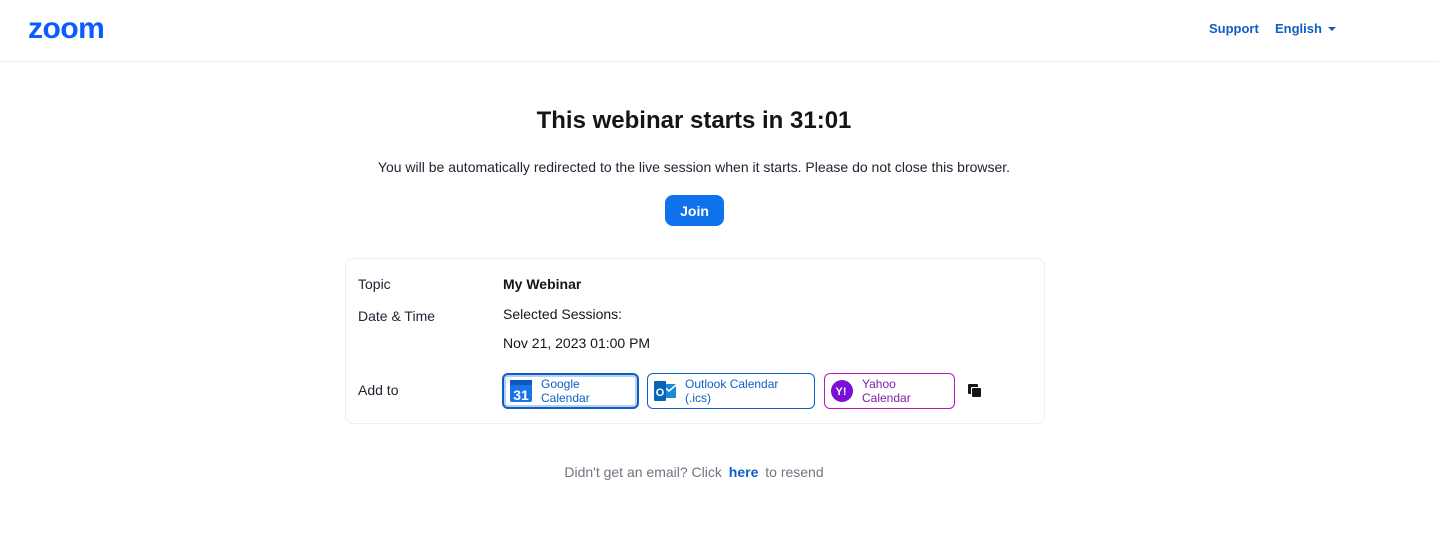  Describe the element at coordinates (565, 391) in the screenshot. I see `google-calendar-label: Google Calendar` at that location.